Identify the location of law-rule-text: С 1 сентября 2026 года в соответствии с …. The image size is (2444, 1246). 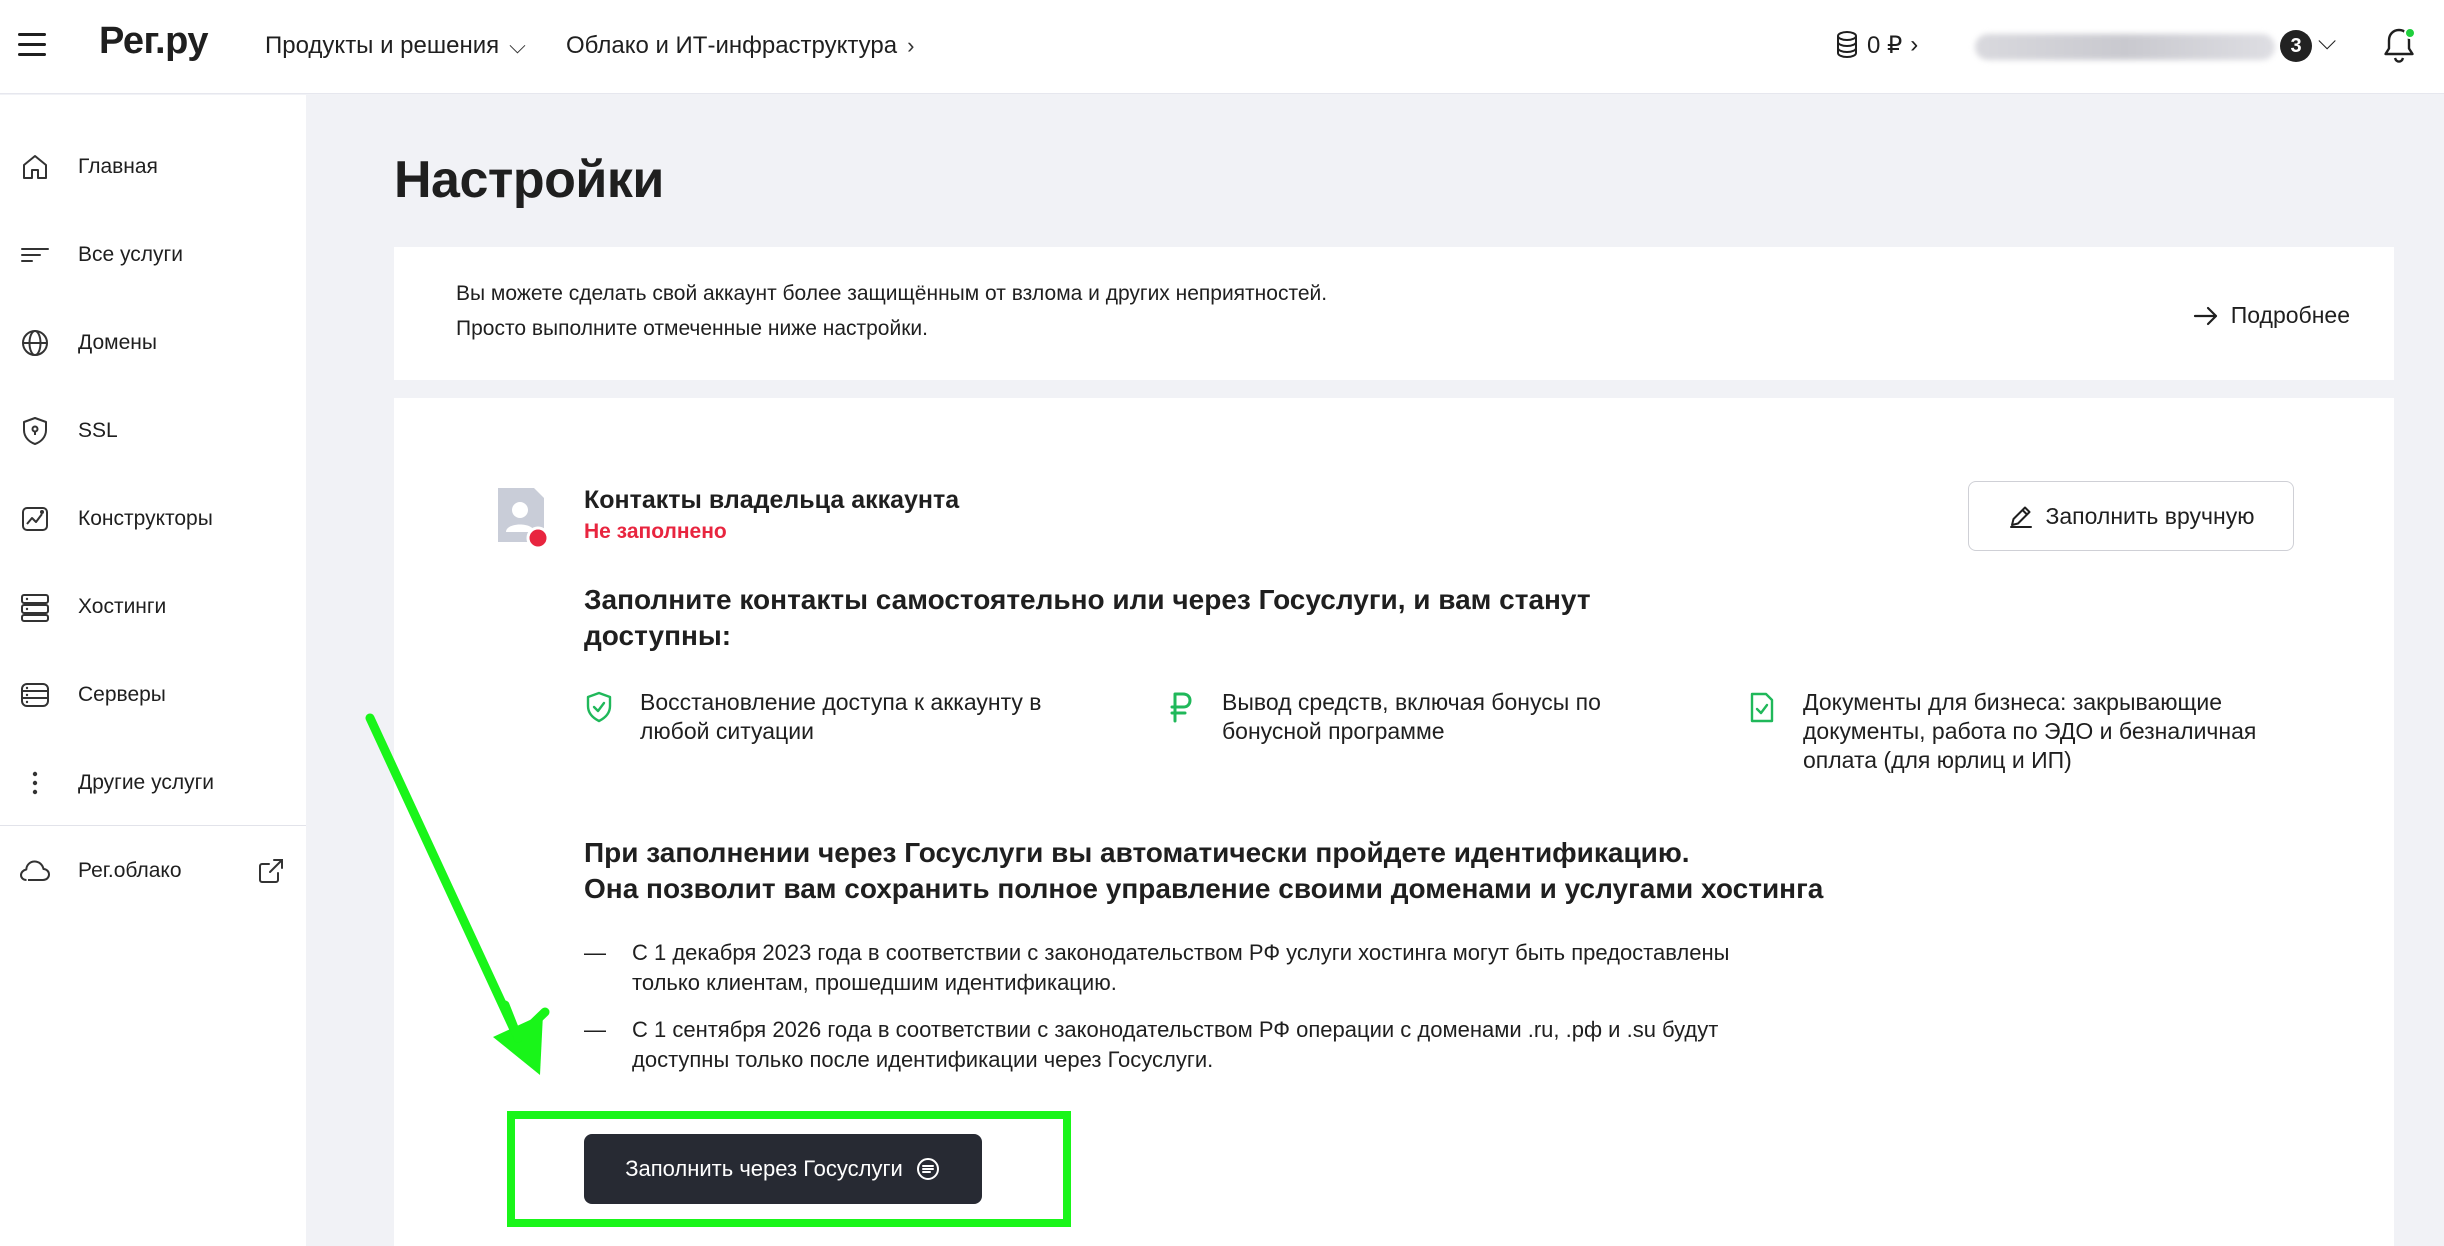
(1175, 1044).